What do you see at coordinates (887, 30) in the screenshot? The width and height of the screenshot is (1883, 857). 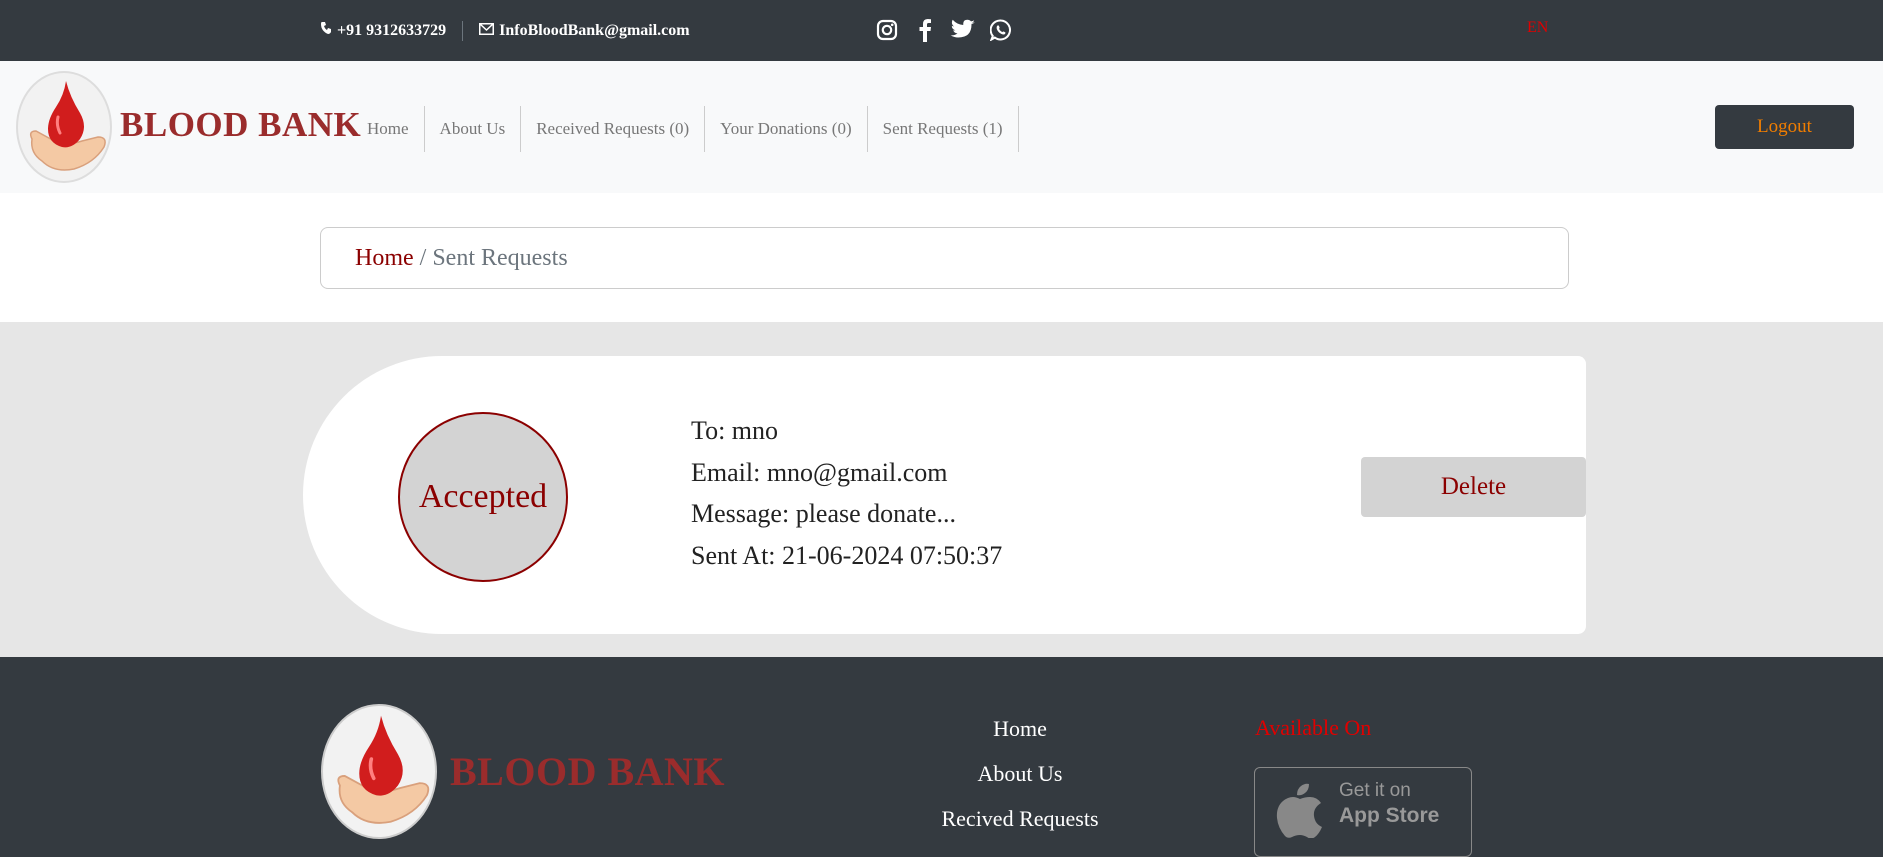 I see `instagram-icon` at bounding box center [887, 30].